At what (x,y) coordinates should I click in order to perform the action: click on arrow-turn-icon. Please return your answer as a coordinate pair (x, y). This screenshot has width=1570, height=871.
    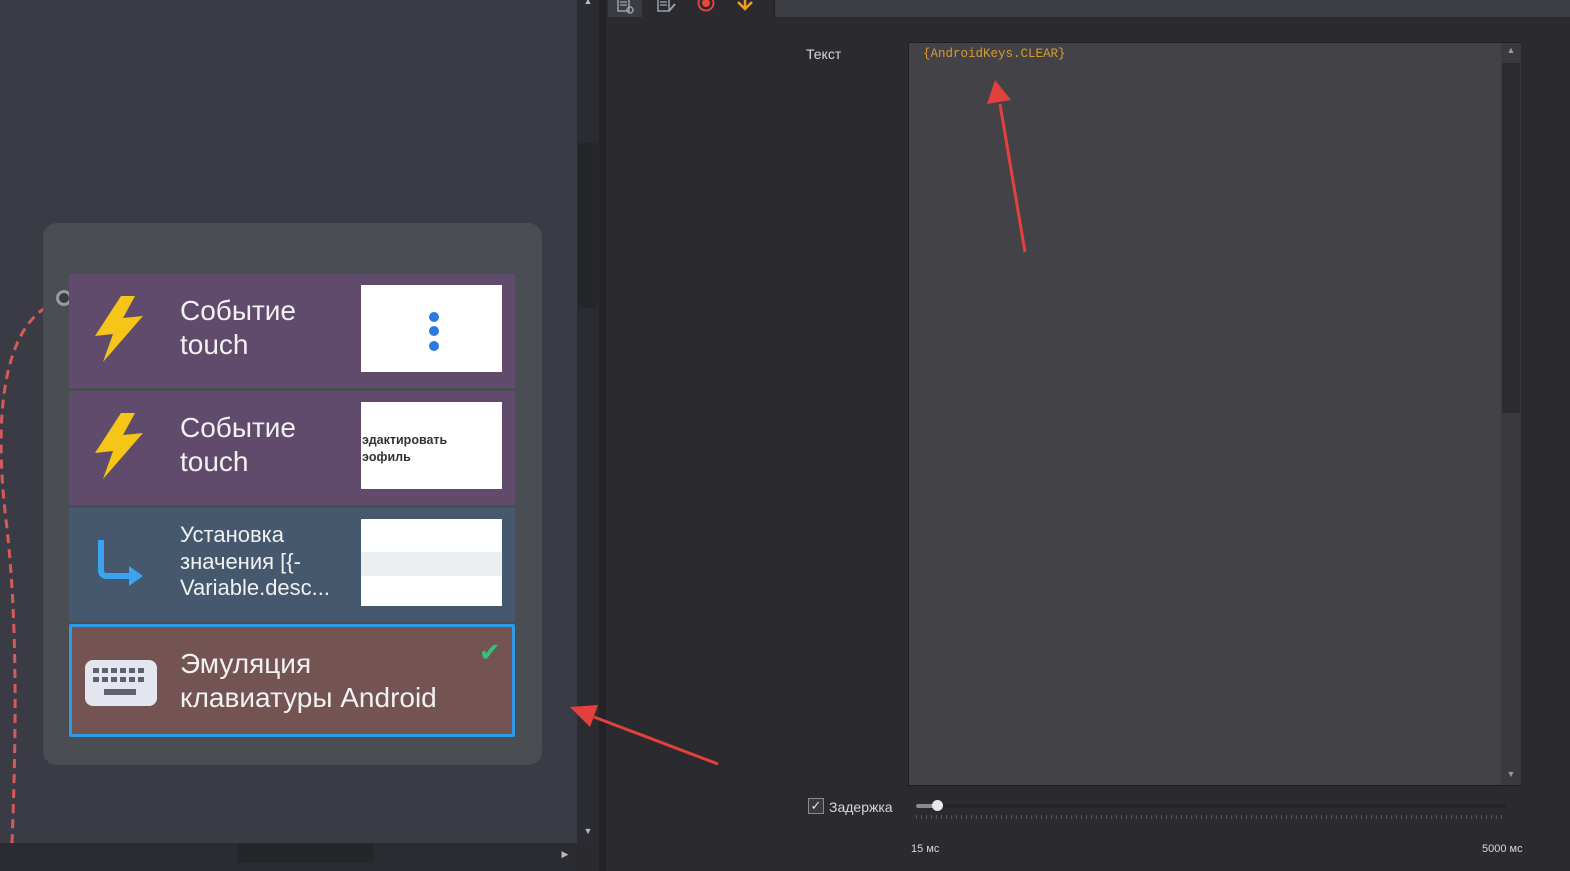
    Looking at the image, I should click on (120, 563).